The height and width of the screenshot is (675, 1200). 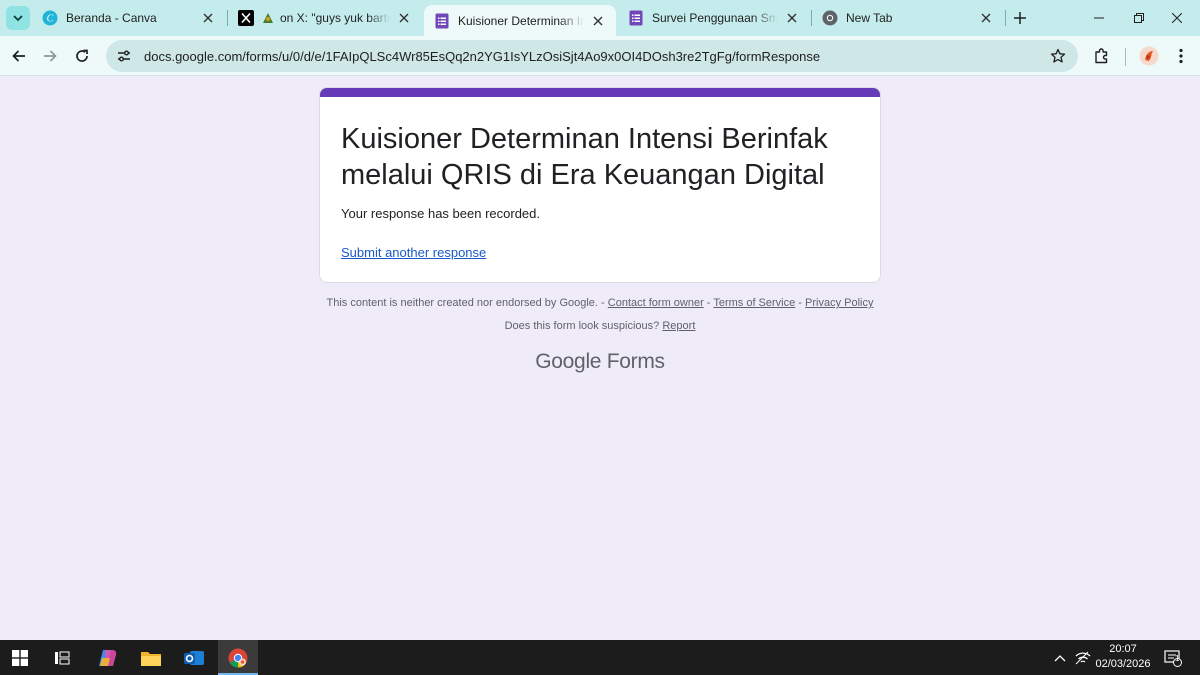 I want to click on bookmark-star-icon, so click(x=1058, y=56).